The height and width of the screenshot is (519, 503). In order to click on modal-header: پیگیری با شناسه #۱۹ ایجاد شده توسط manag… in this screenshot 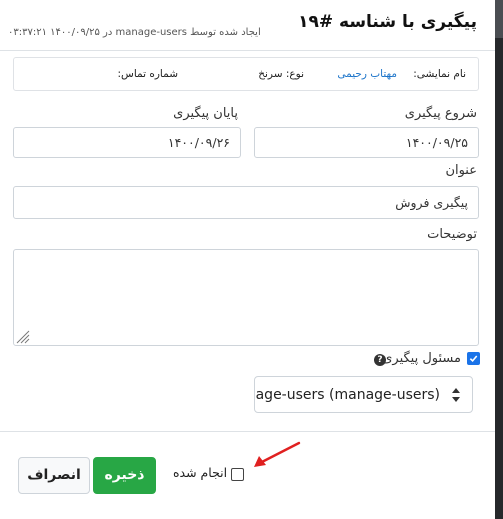, I will do `click(247, 25)`.